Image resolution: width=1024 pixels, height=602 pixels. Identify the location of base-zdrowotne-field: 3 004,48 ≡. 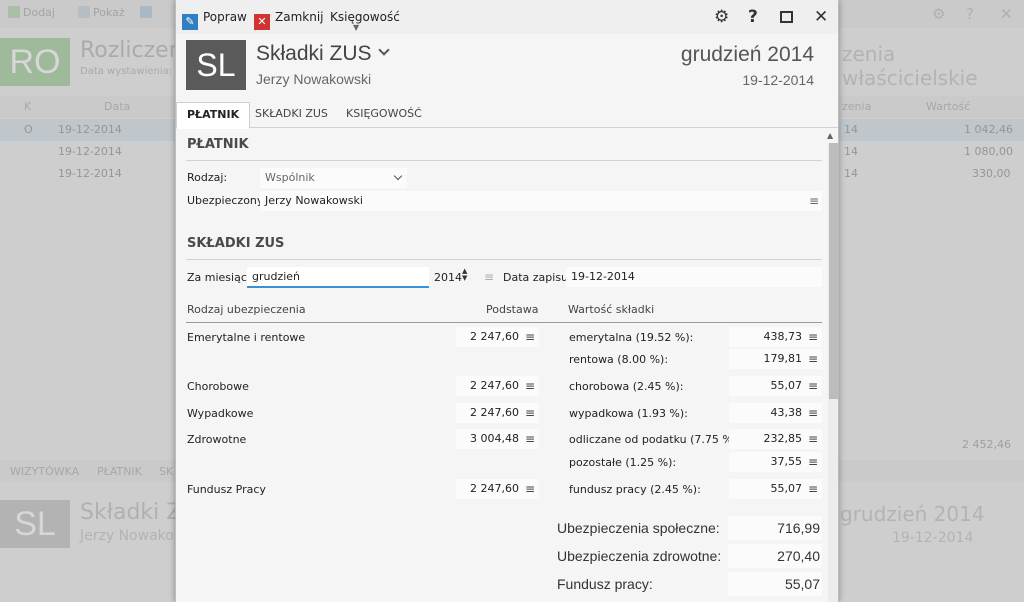
(497, 439).